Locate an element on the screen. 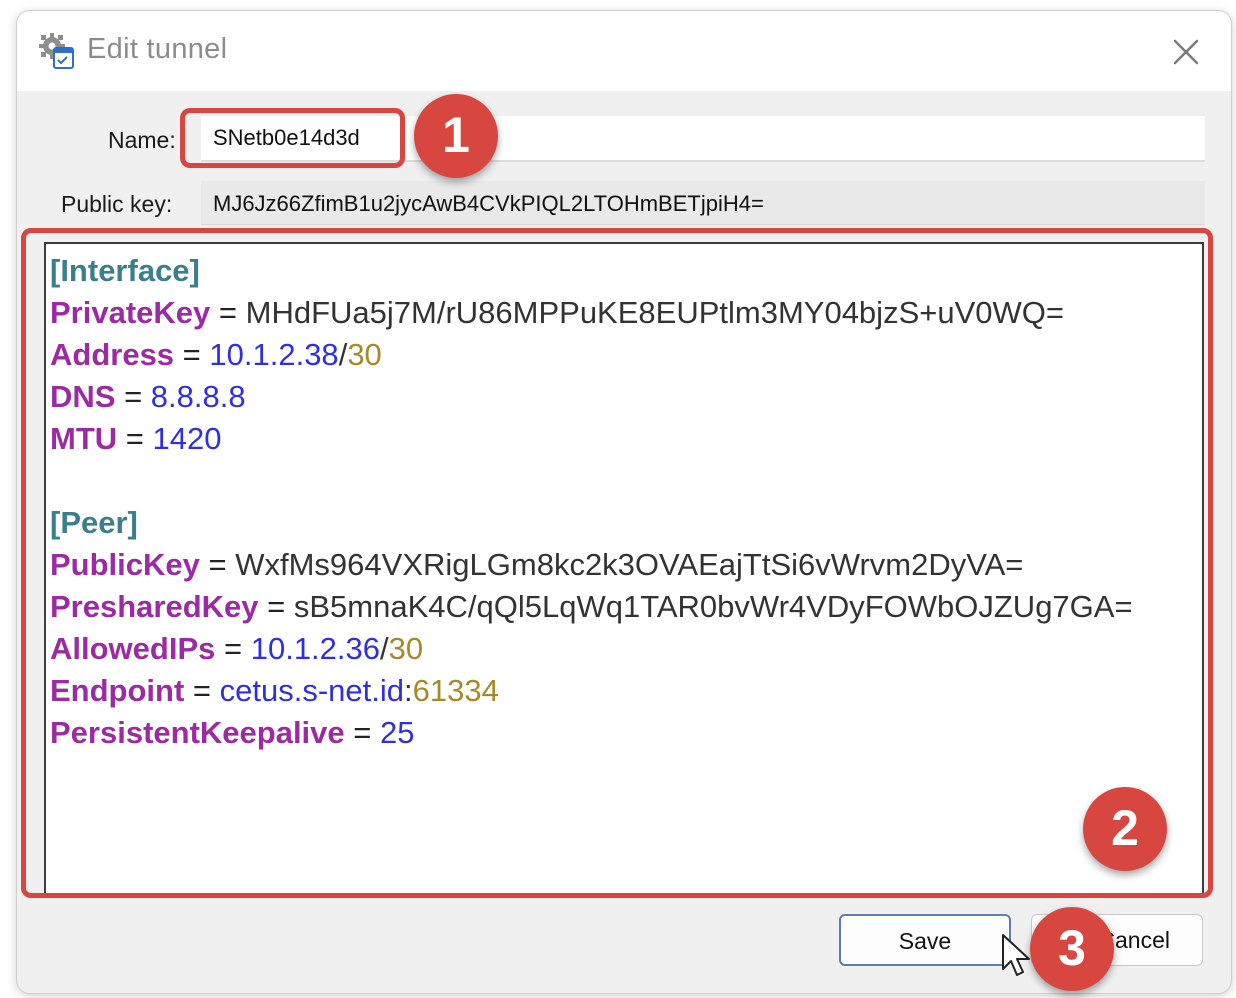  save-button: Save is located at coordinates (925, 940).